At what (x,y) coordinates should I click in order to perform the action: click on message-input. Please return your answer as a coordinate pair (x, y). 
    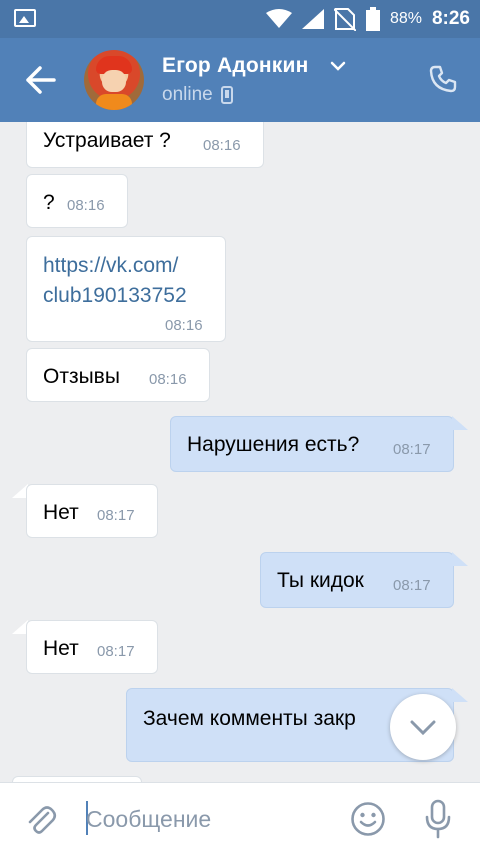
    Looking at the image, I should click on (206, 819).